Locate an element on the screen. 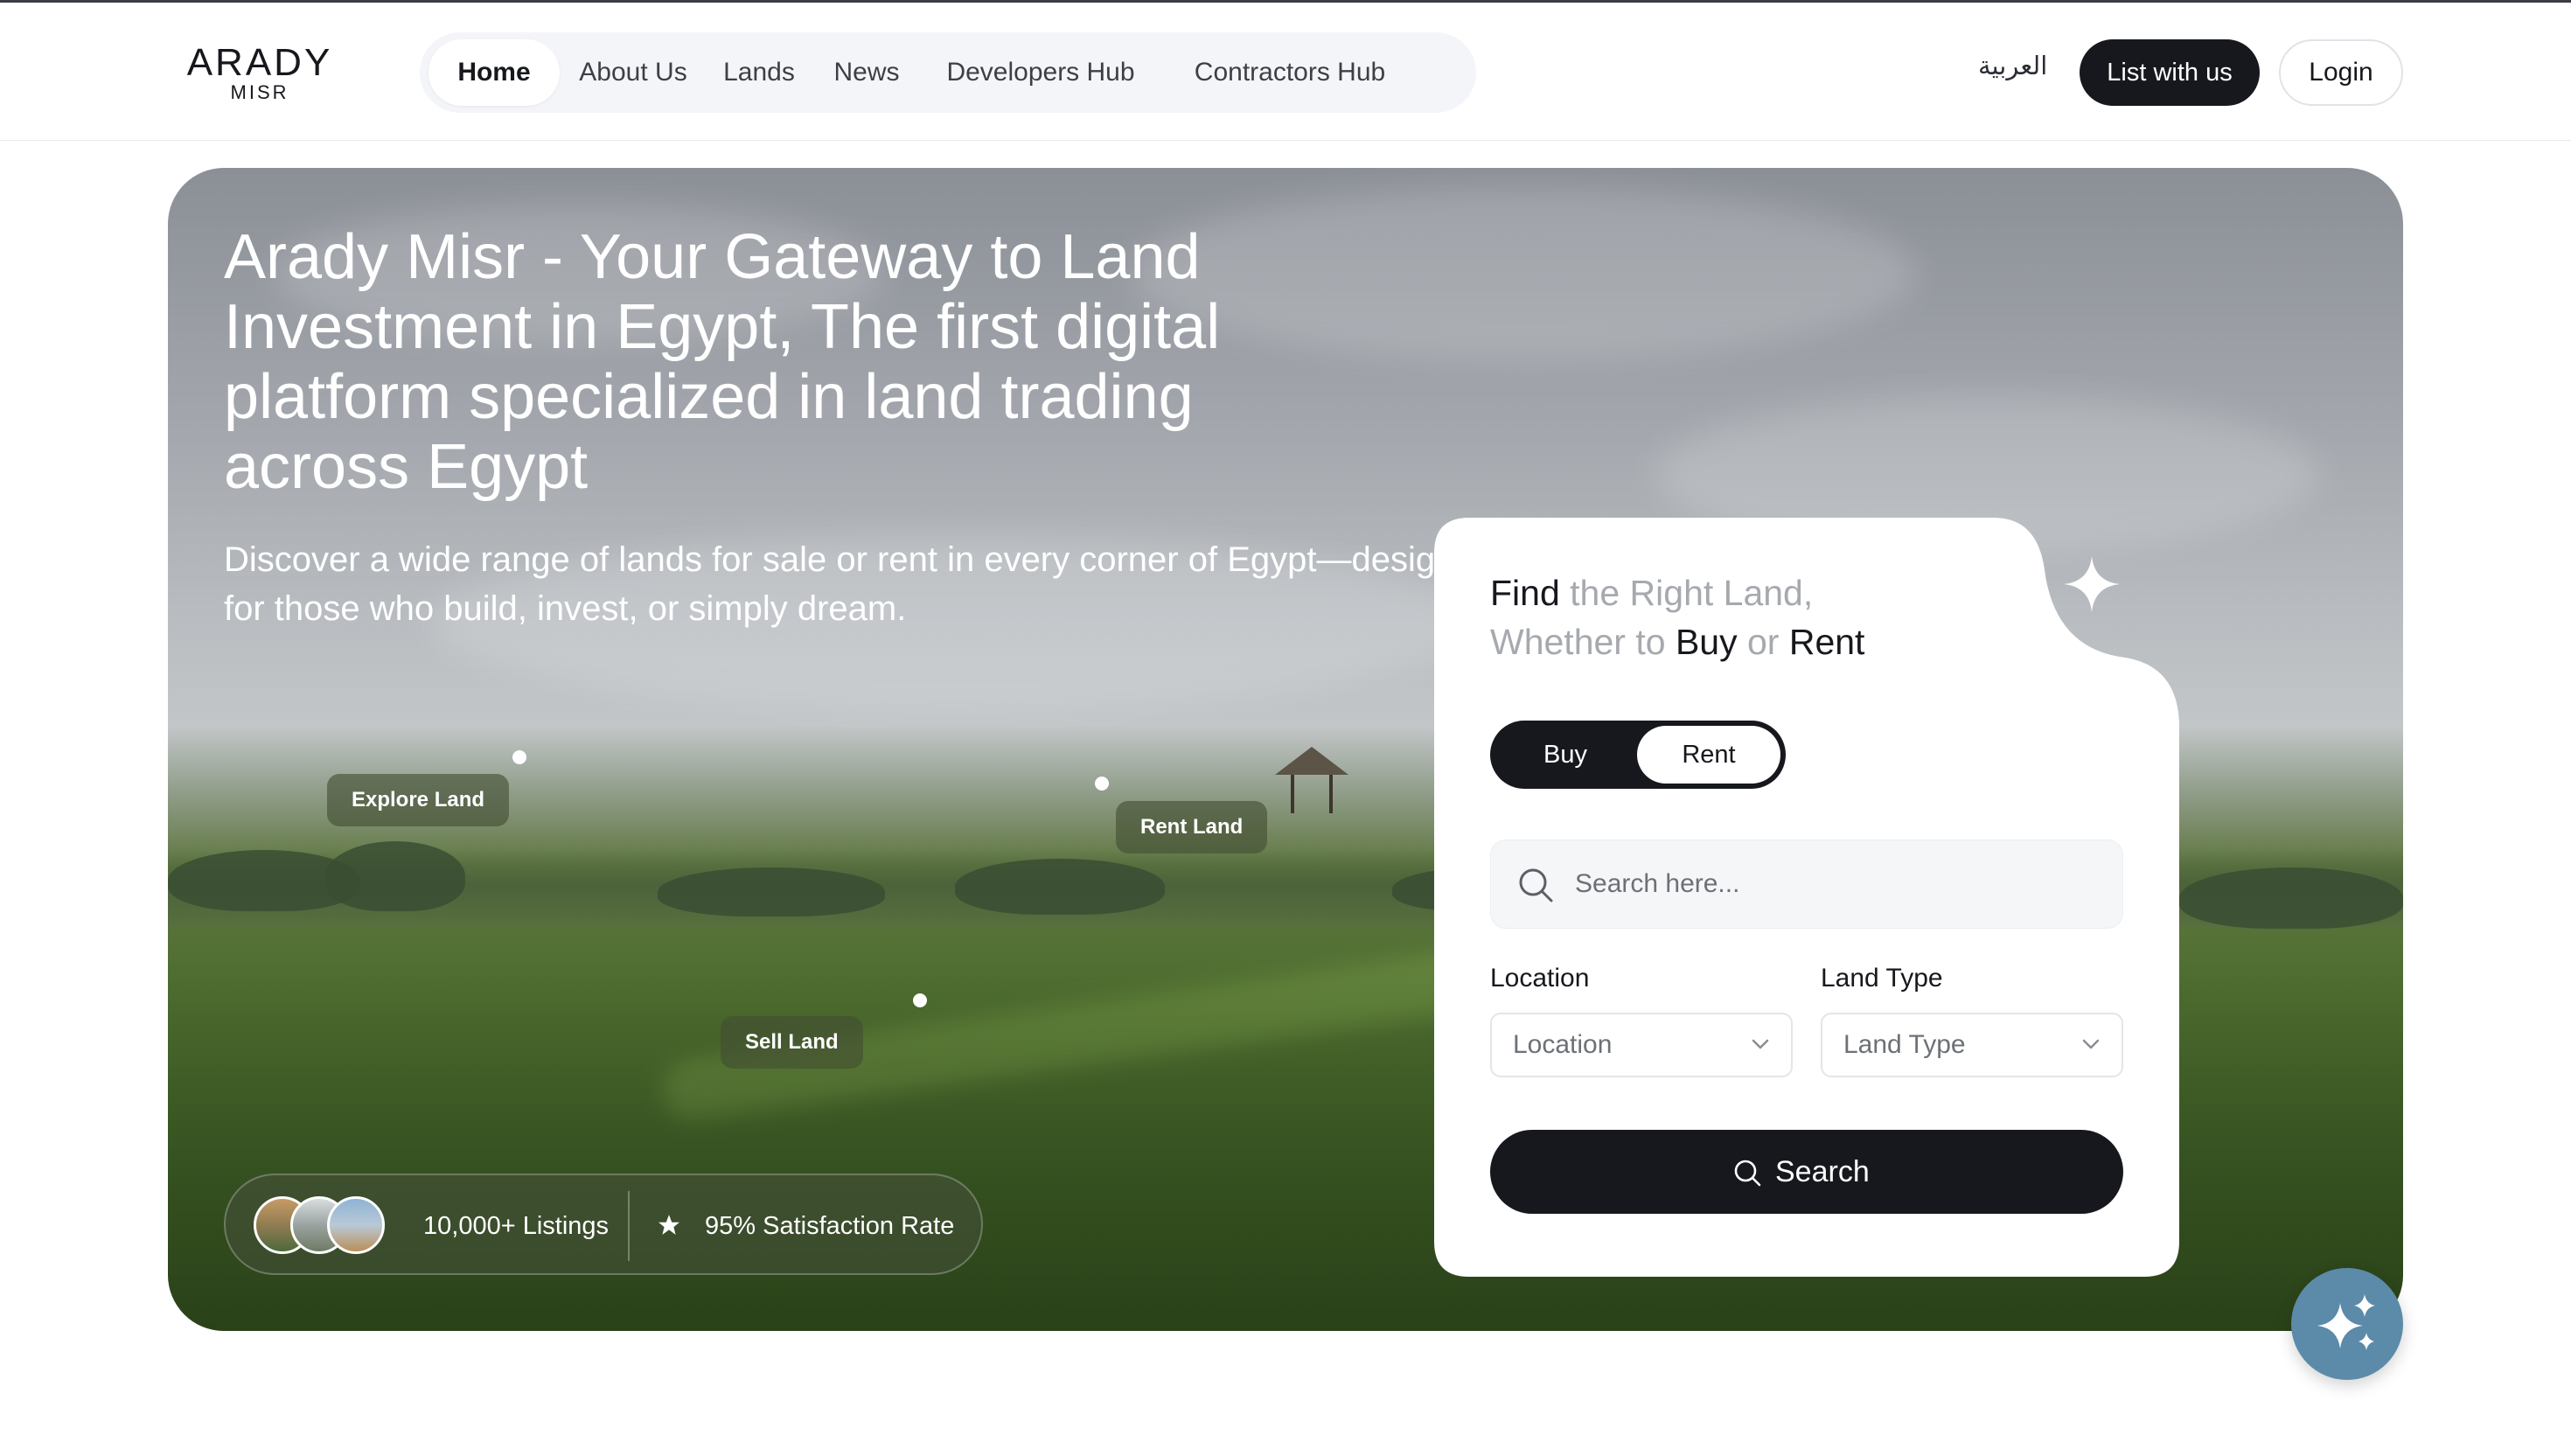 This screenshot has width=2571, height=1456. nav-item-contractors-hub: Contractors Hub is located at coordinates (1290, 72).